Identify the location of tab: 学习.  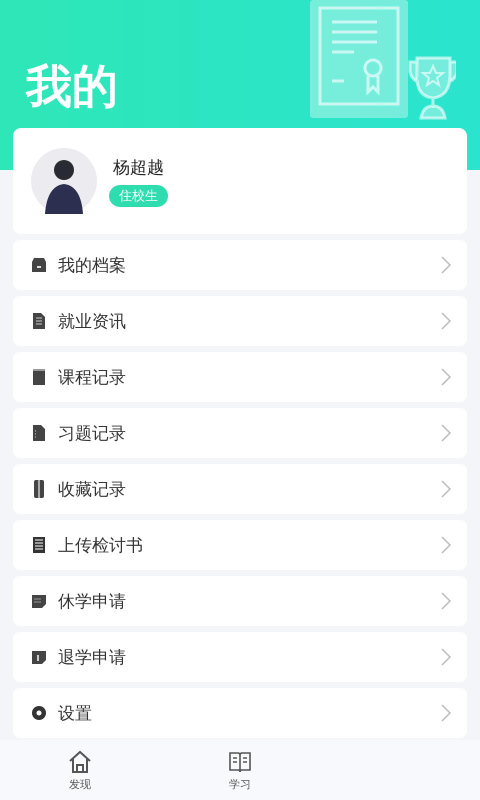
(240, 770).